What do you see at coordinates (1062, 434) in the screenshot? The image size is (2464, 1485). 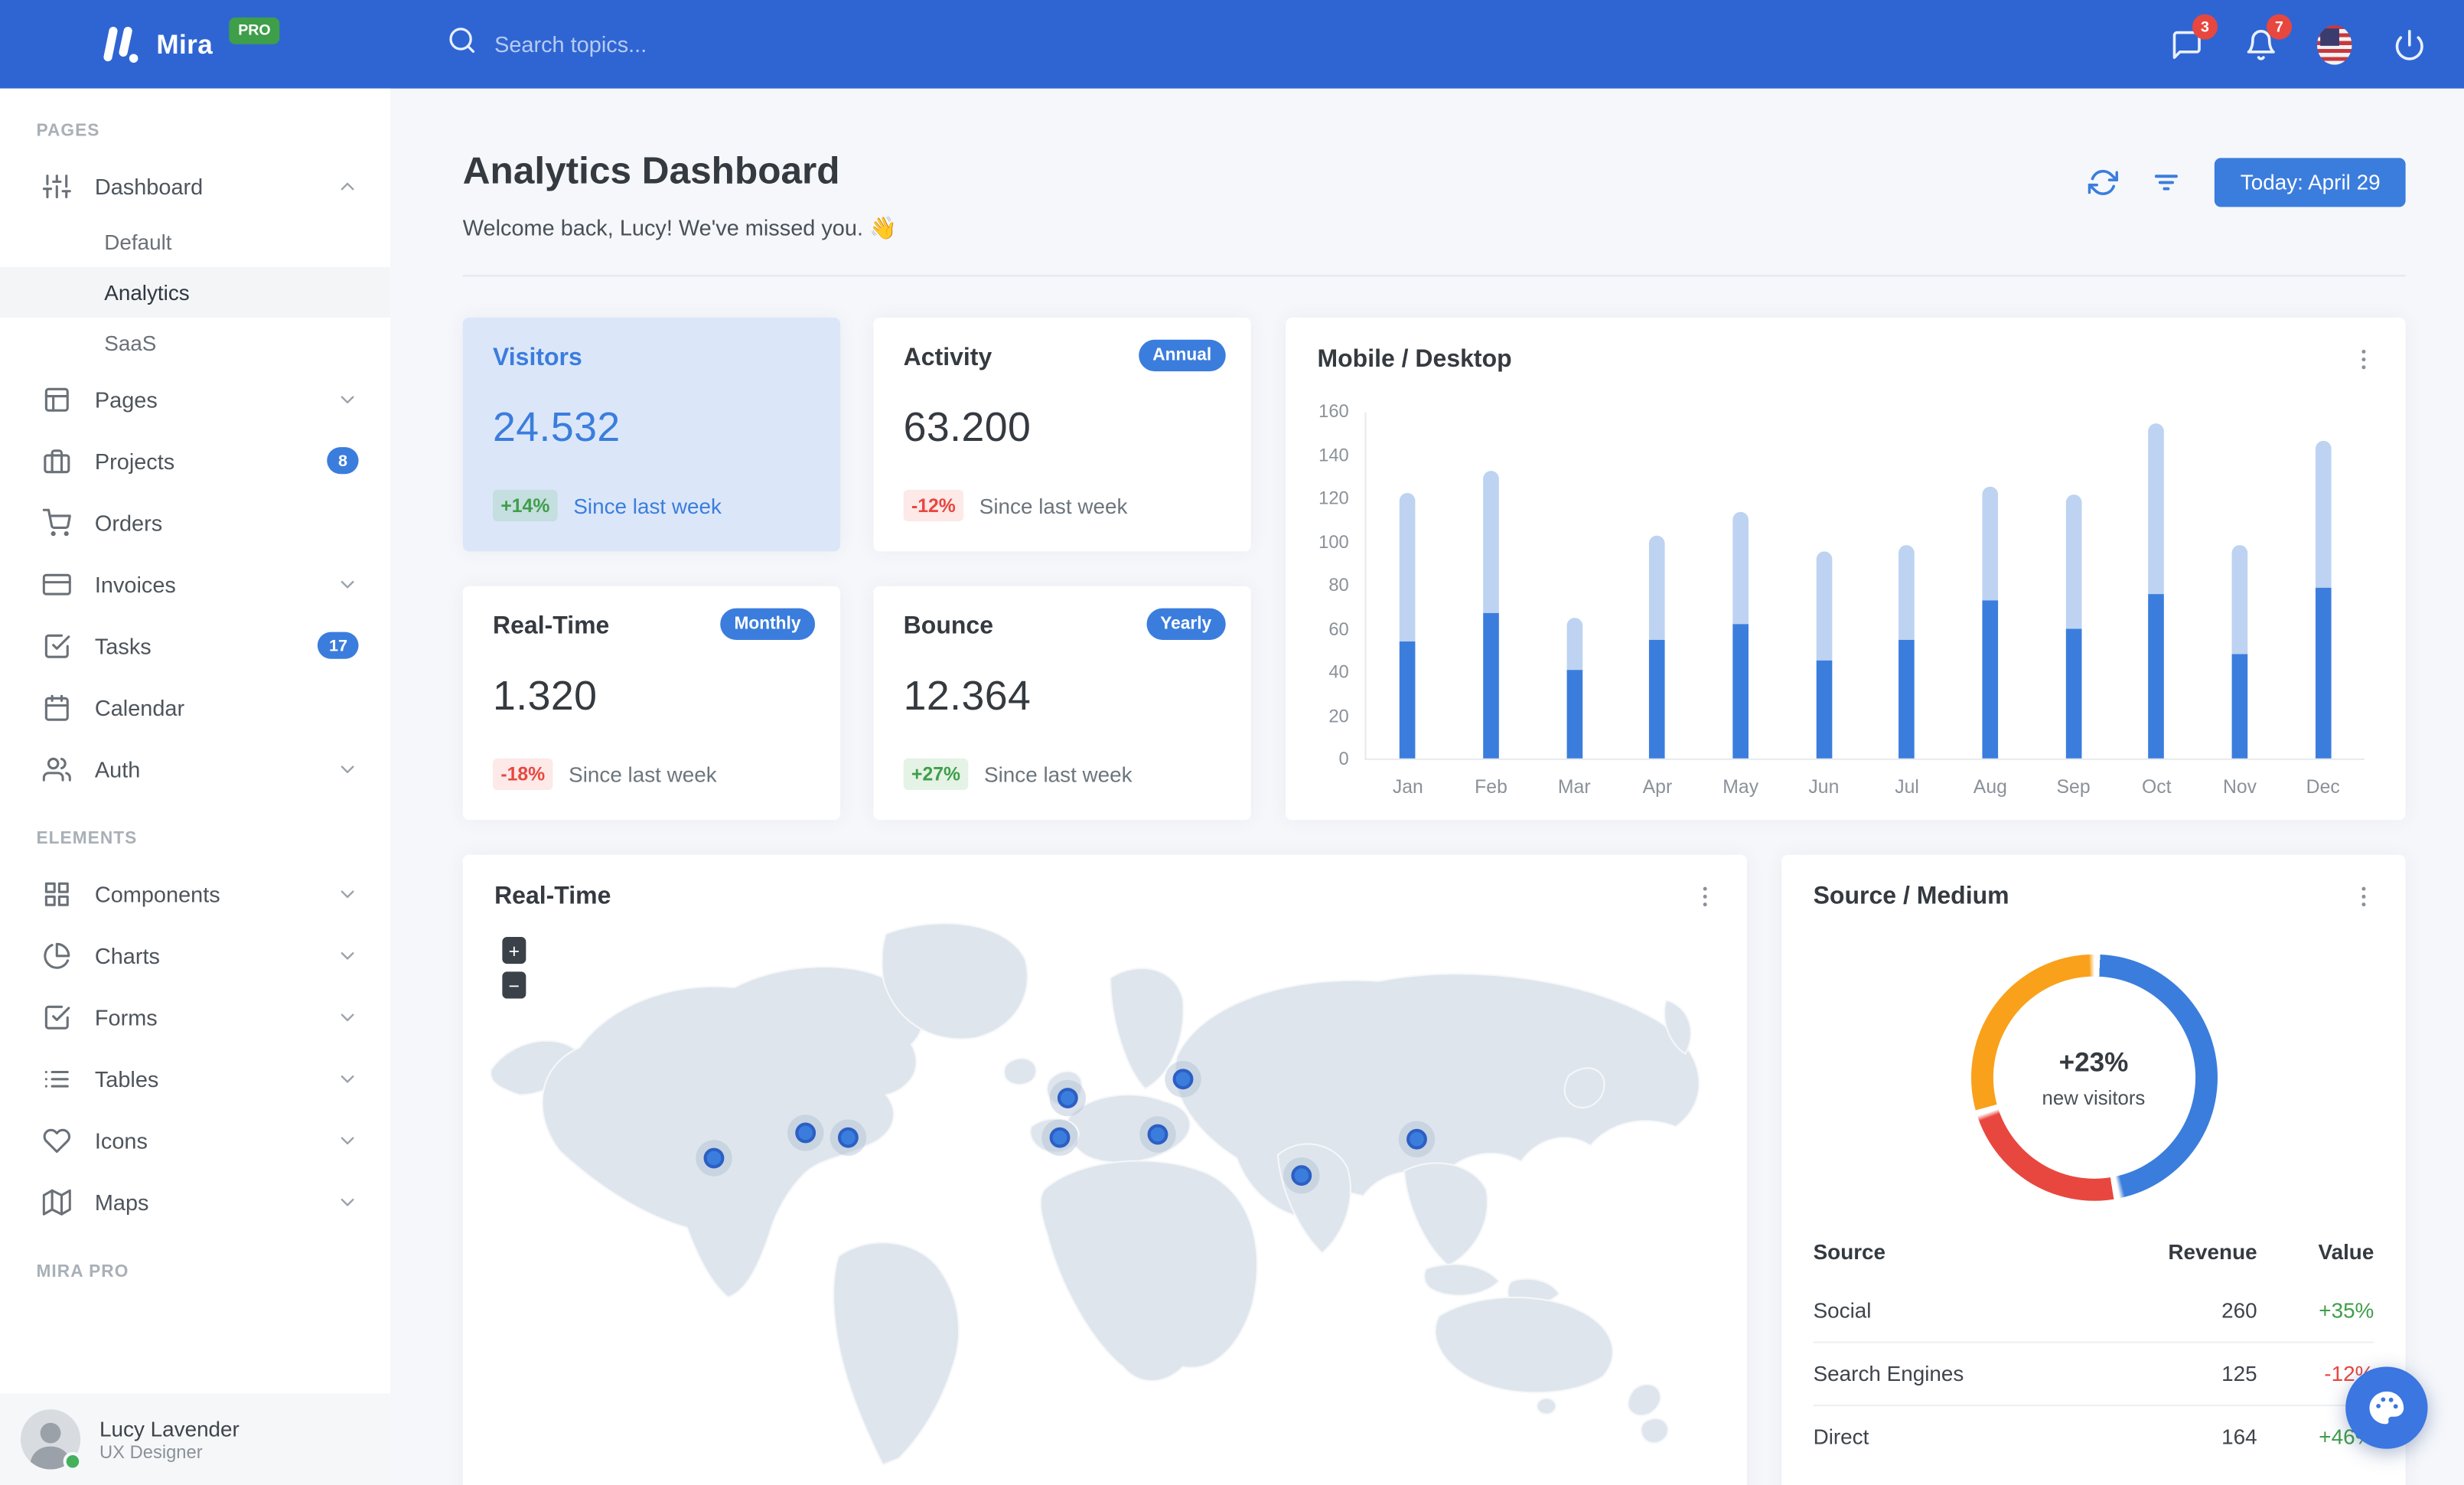 I see `stat-card-activity: Activity Annual 63.200 -12% Since last week` at bounding box center [1062, 434].